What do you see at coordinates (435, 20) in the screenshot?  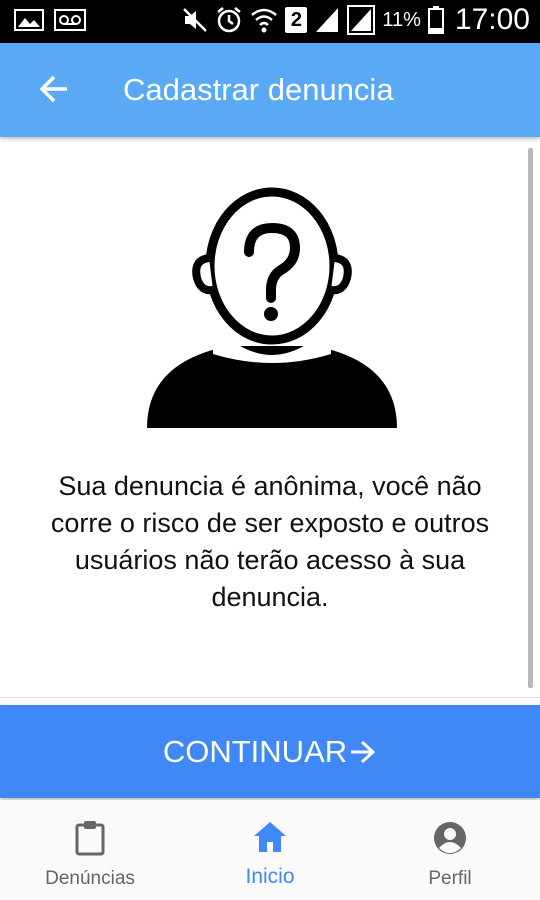 I see `battery-icon` at bounding box center [435, 20].